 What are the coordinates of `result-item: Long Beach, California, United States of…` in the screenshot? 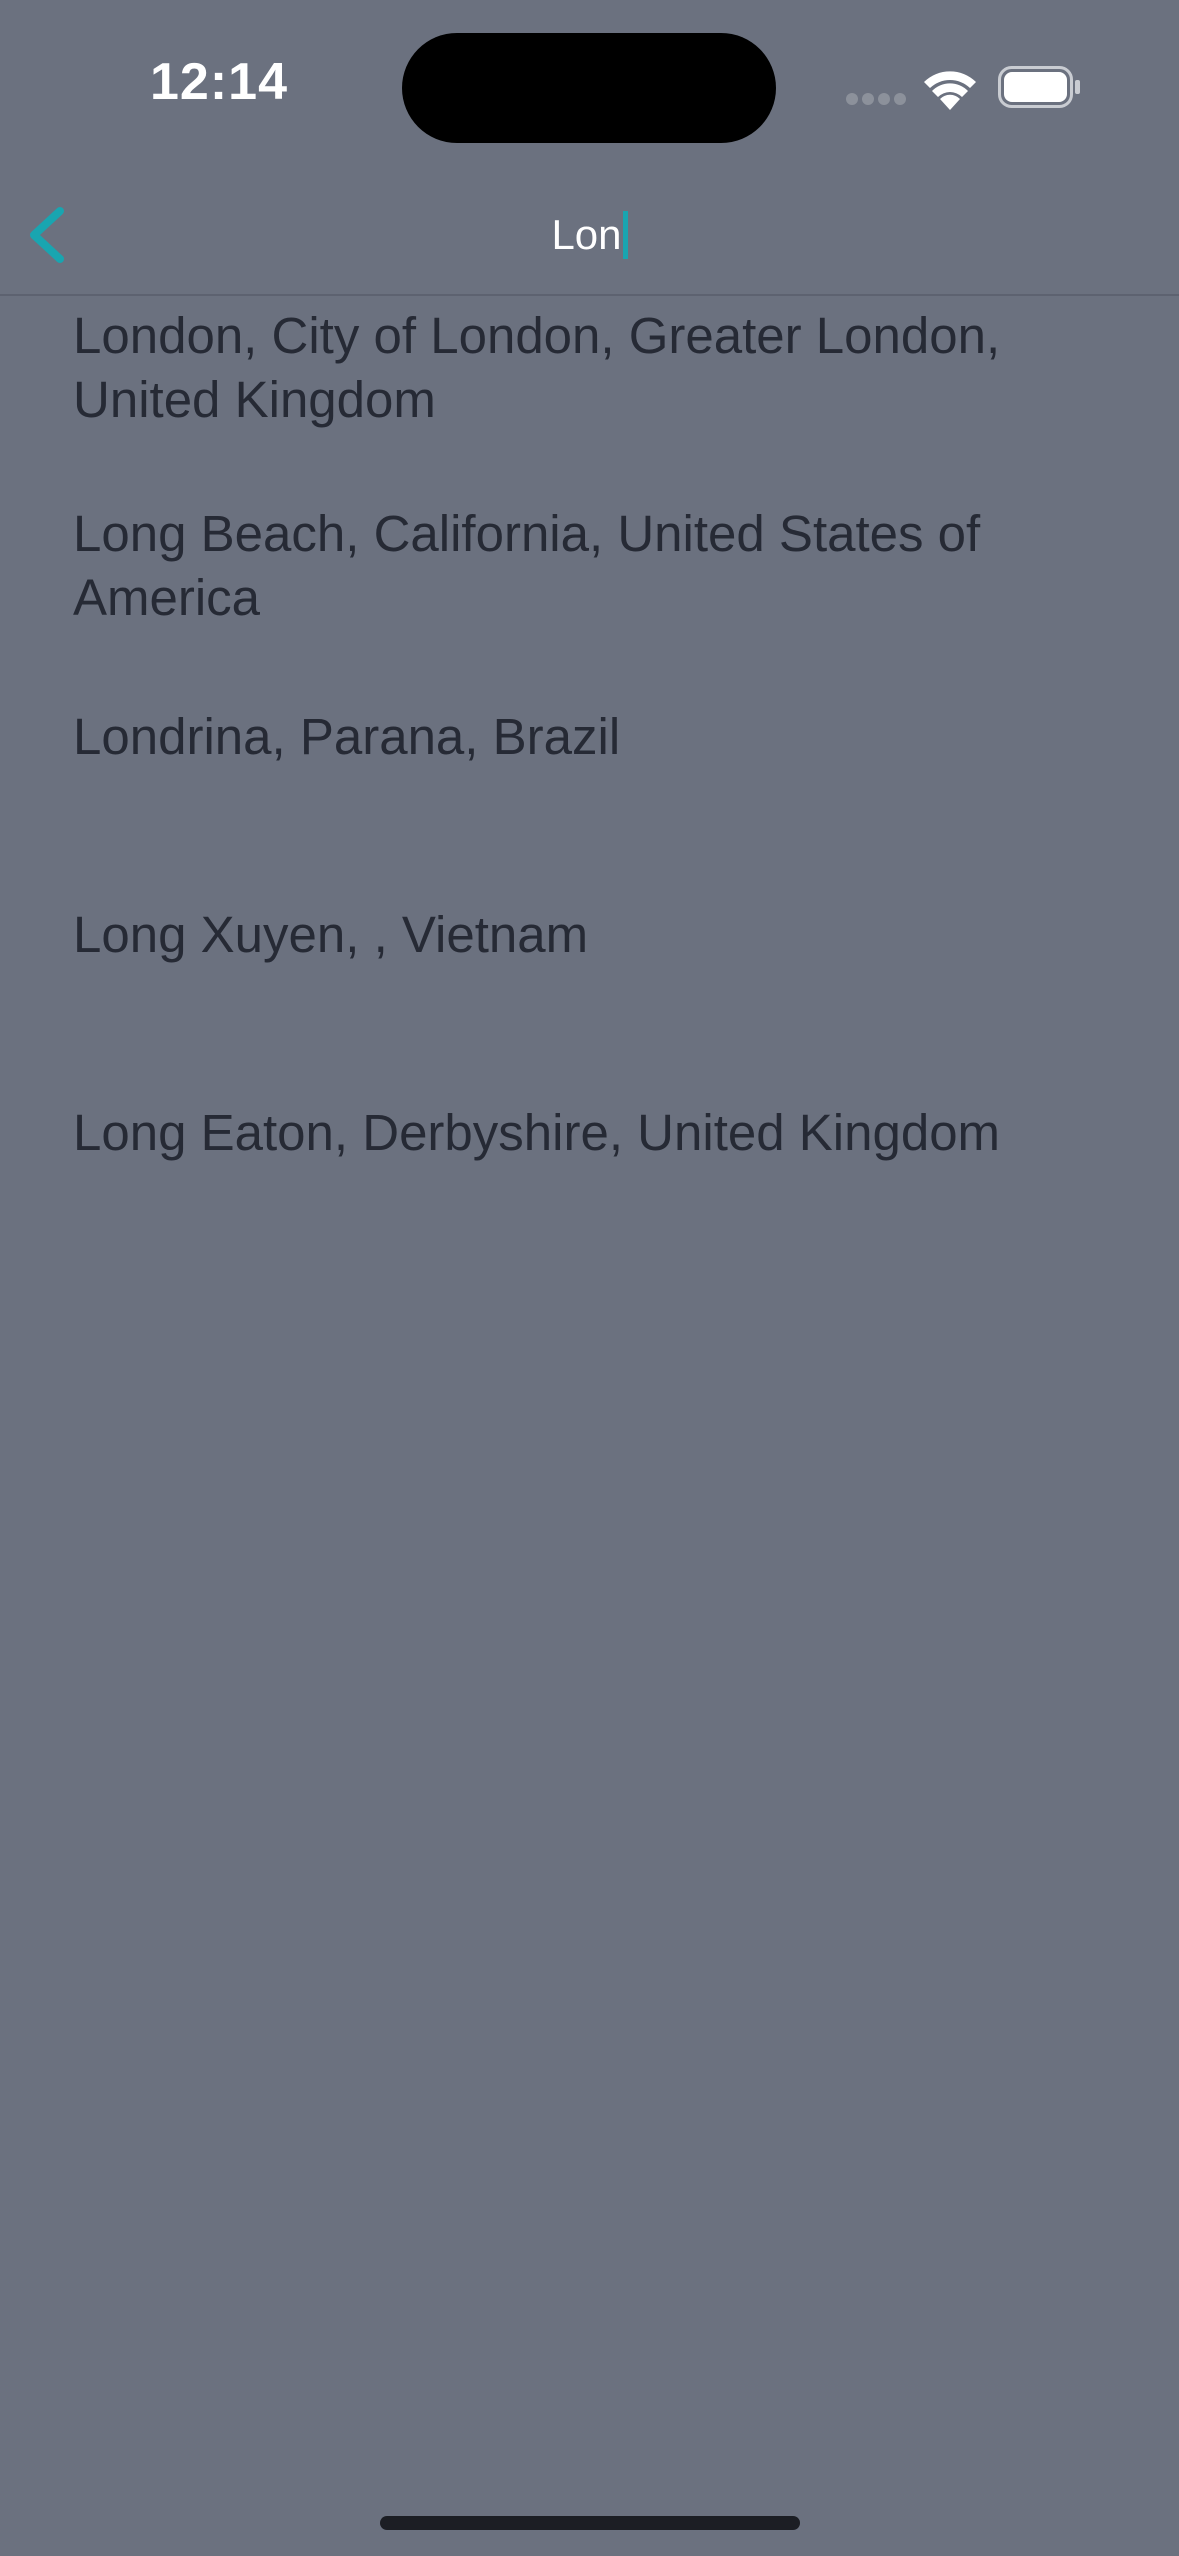 It's located at (589, 593).